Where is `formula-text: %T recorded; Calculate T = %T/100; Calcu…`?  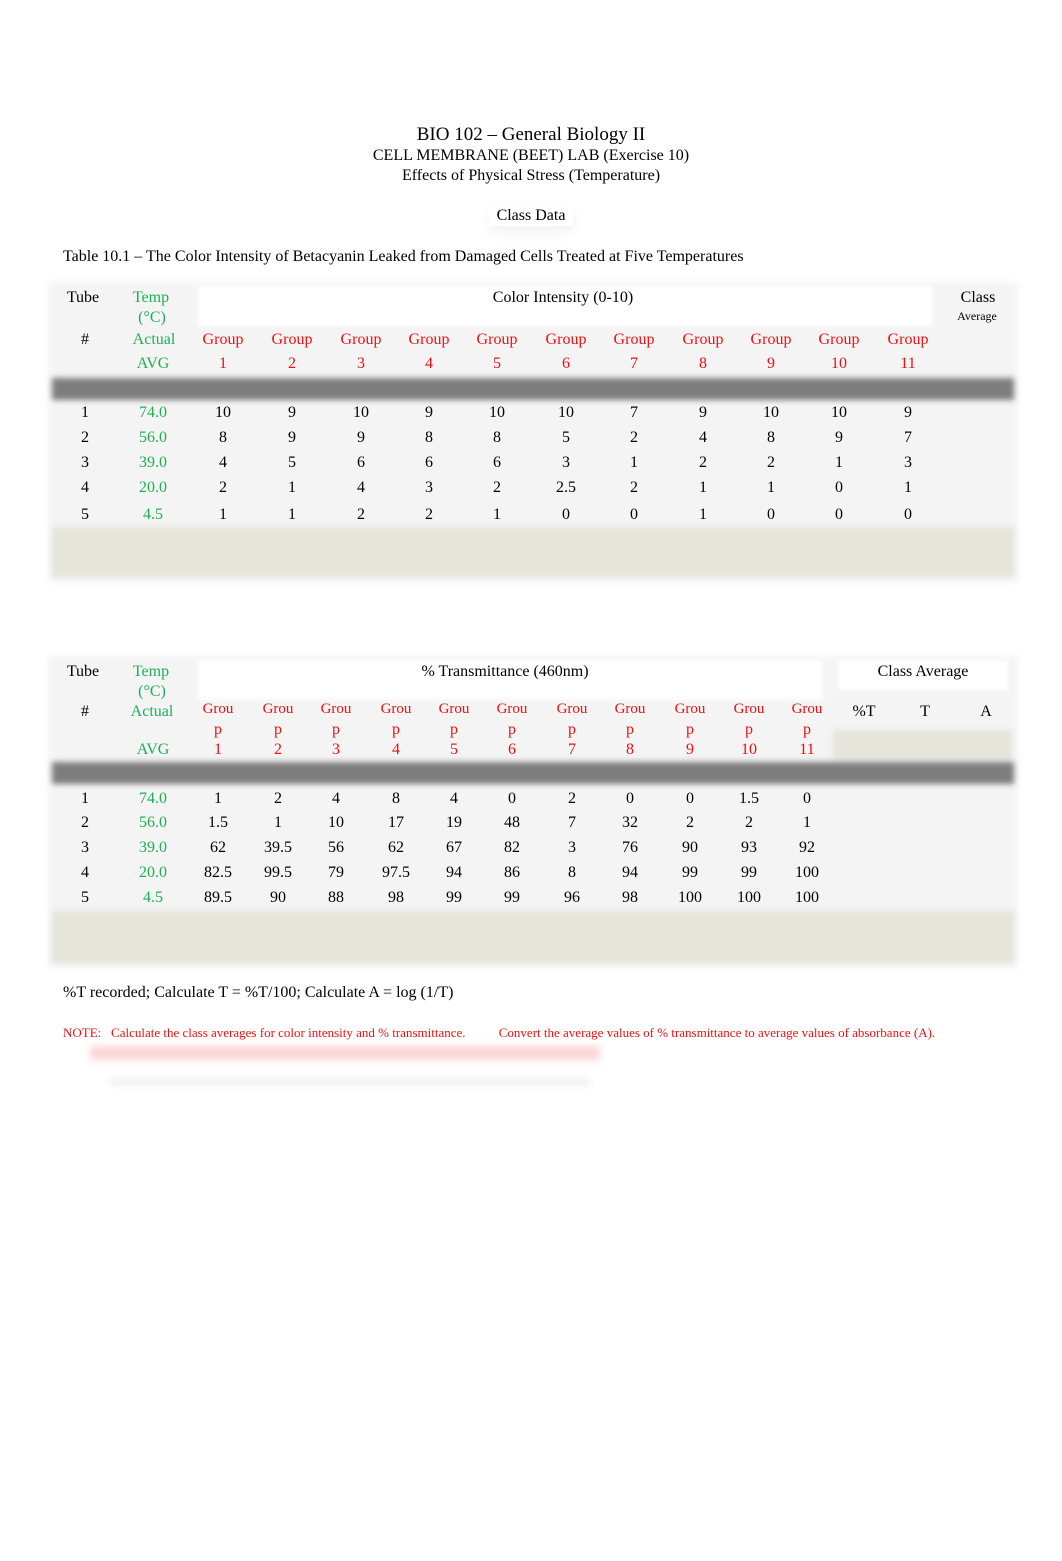 formula-text: %T recorded; Calculate T = %T/100; Calcu… is located at coordinates (258, 992).